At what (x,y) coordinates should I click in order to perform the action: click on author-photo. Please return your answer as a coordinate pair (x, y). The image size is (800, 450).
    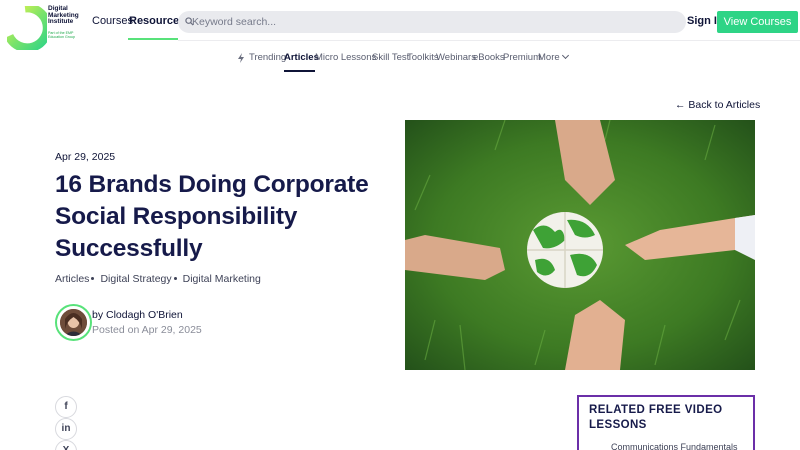
    Looking at the image, I should click on (73, 322).